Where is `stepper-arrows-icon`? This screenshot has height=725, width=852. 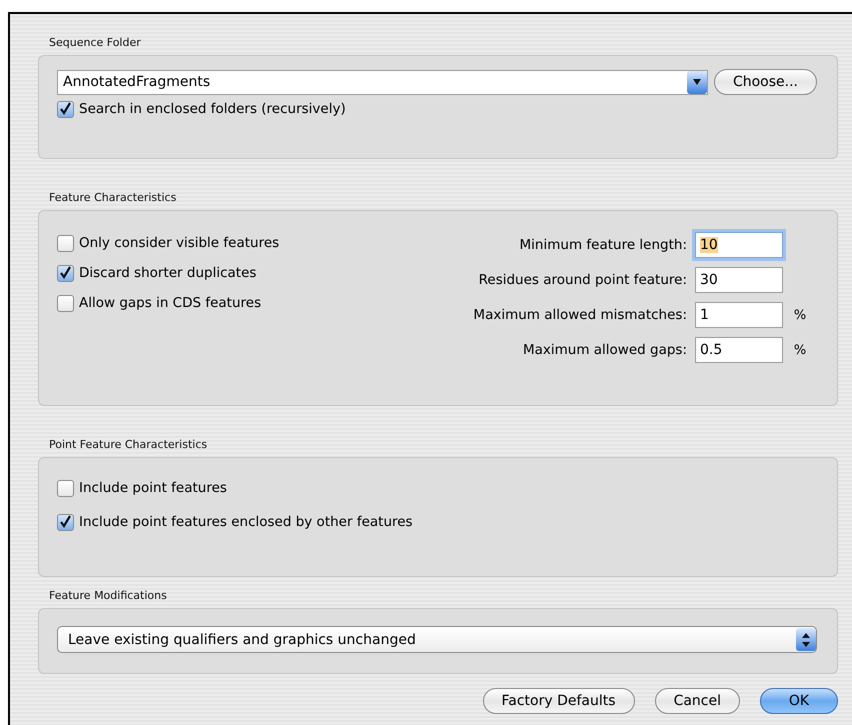
stepper-arrows-icon is located at coordinates (806, 639).